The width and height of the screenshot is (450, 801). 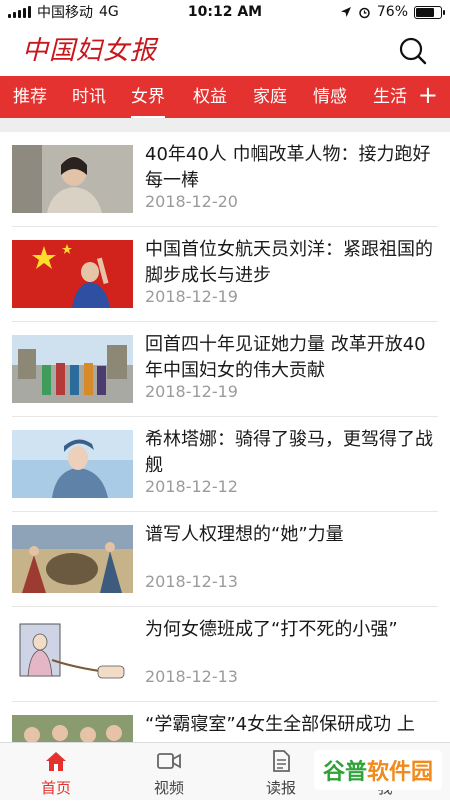 I want to click on news-title: 中国首位女航天员刘洋：紧跟祖国的脚步成长与进步, so click(x=289, y=262).